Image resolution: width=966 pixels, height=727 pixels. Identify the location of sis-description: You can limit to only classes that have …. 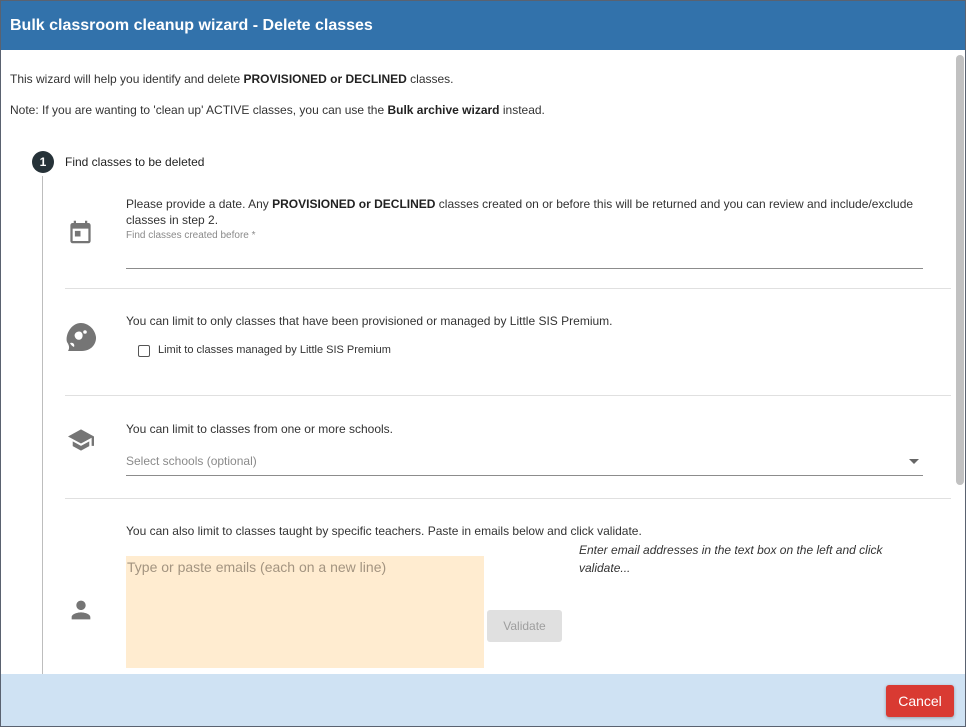
(369, 321).